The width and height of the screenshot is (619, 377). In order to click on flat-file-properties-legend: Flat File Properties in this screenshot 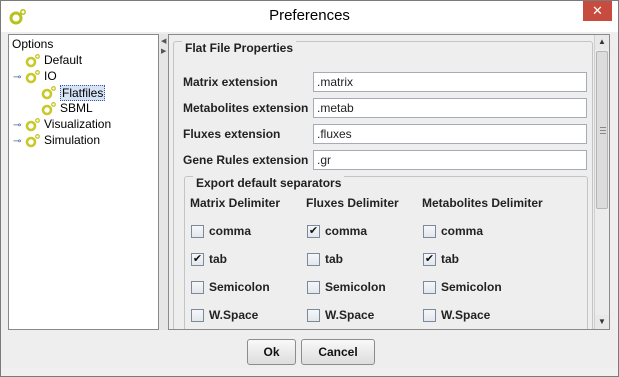, I will do `click(239, 48)`.